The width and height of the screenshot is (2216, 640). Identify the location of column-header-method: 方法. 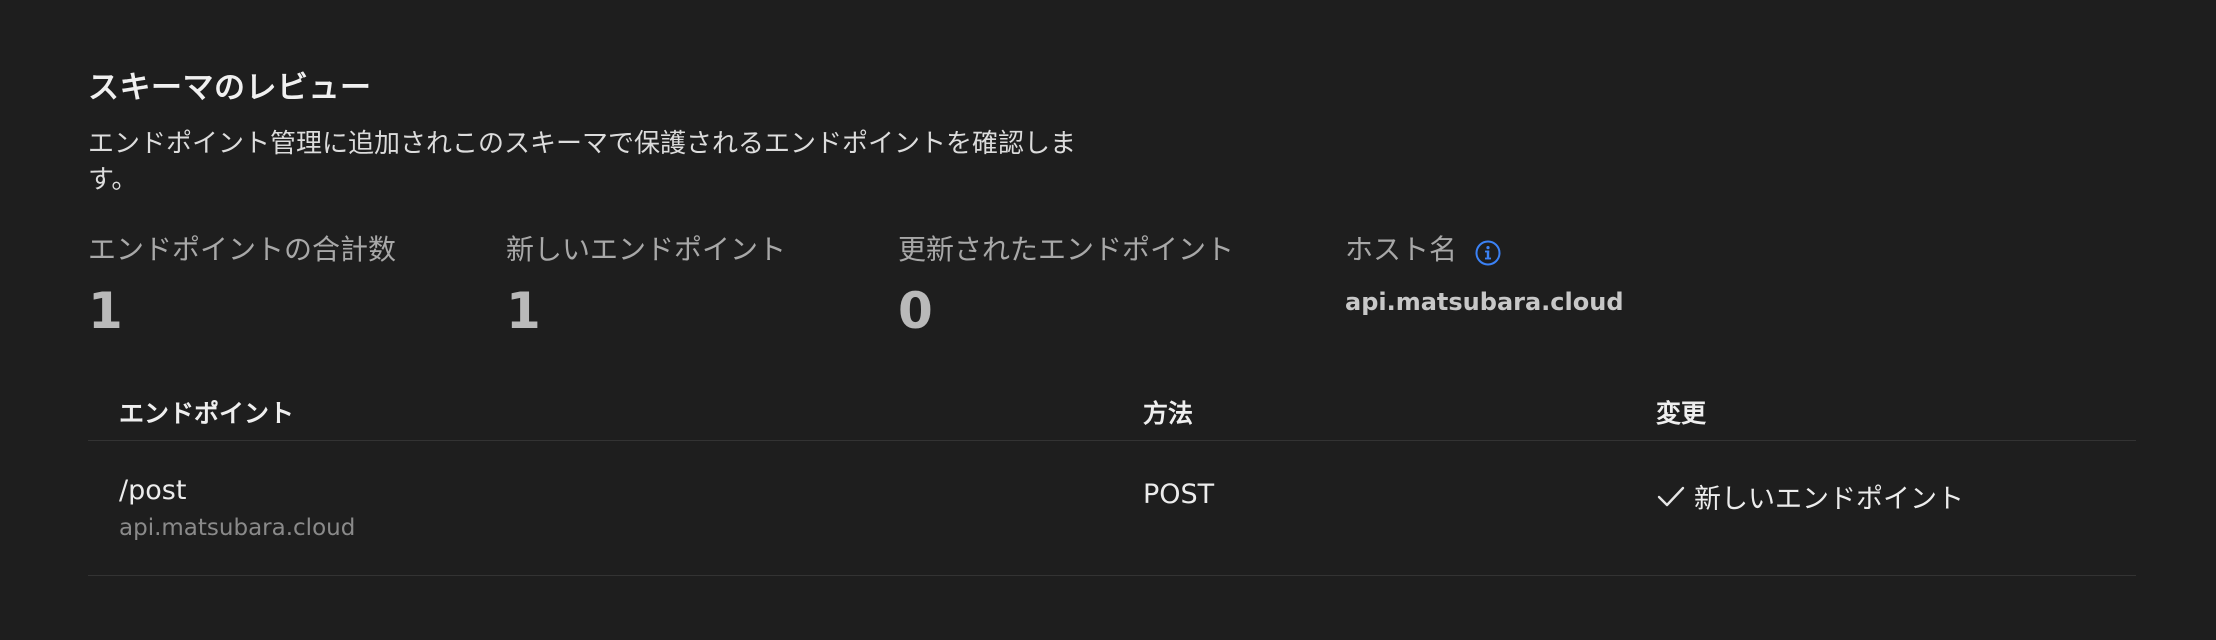
(1168, 413).